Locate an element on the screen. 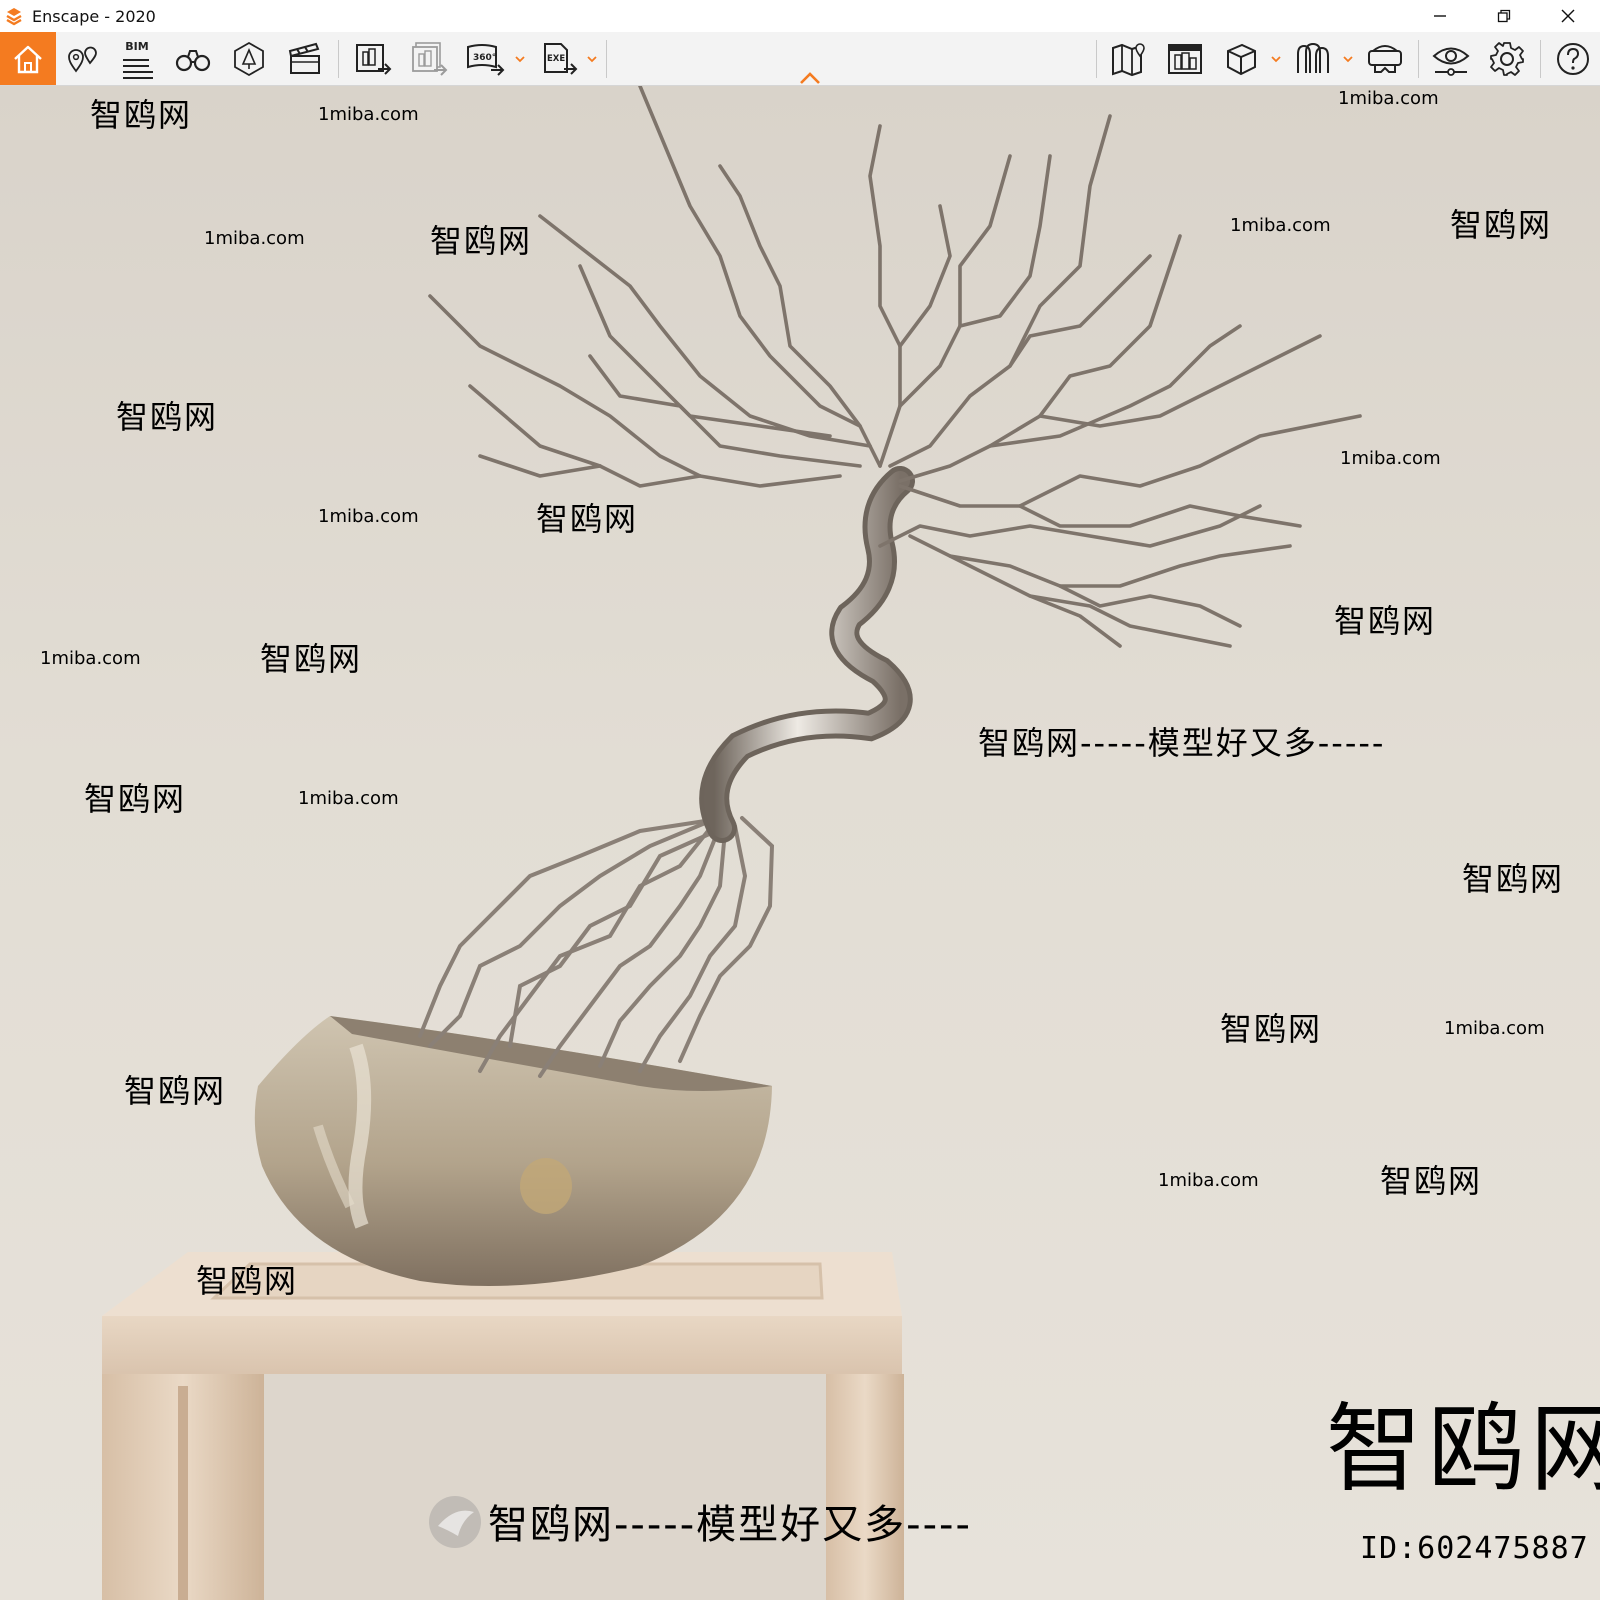  material-dropdown-button is located at coordinates (1348, 58).